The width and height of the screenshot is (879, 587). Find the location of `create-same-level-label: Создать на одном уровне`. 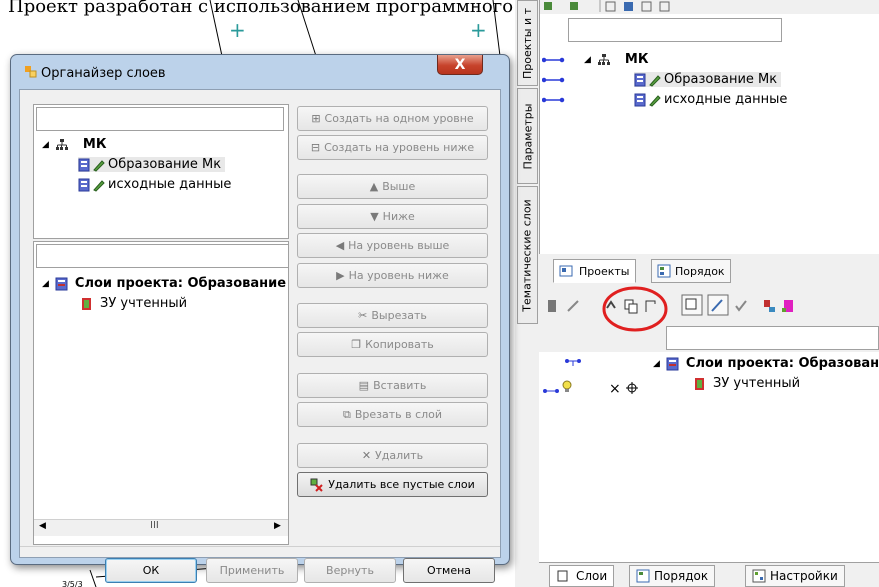

create-same-level-label: Создать на одном уровне is located at coordinates (399, 118).